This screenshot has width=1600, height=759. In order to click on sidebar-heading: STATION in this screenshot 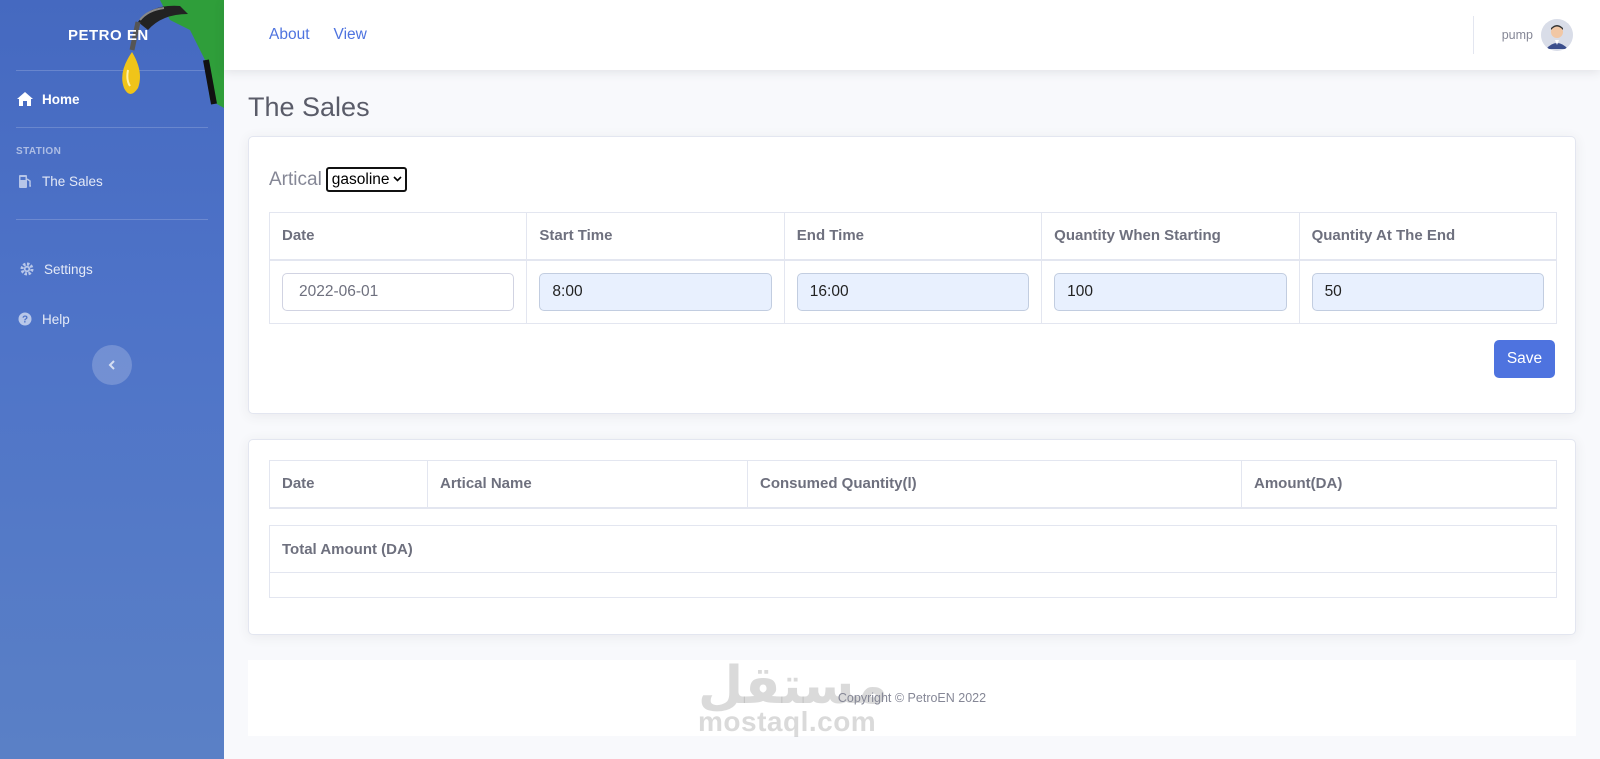, I will do `click(39, 151)`.